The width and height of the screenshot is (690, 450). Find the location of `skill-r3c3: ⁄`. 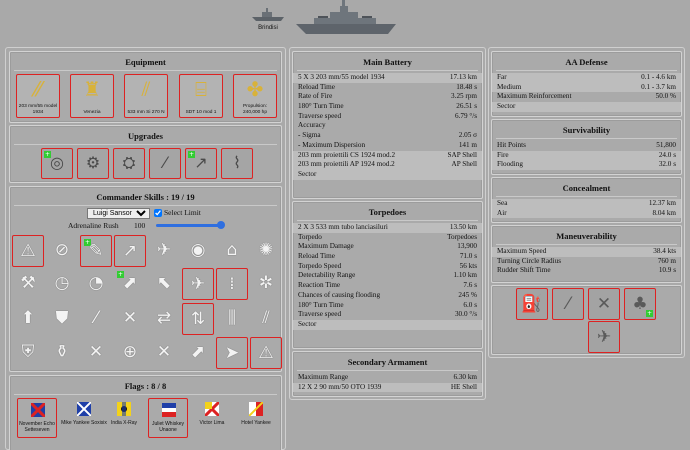

skill-r3c3: ⁄ is located at coordinates (96, 319).